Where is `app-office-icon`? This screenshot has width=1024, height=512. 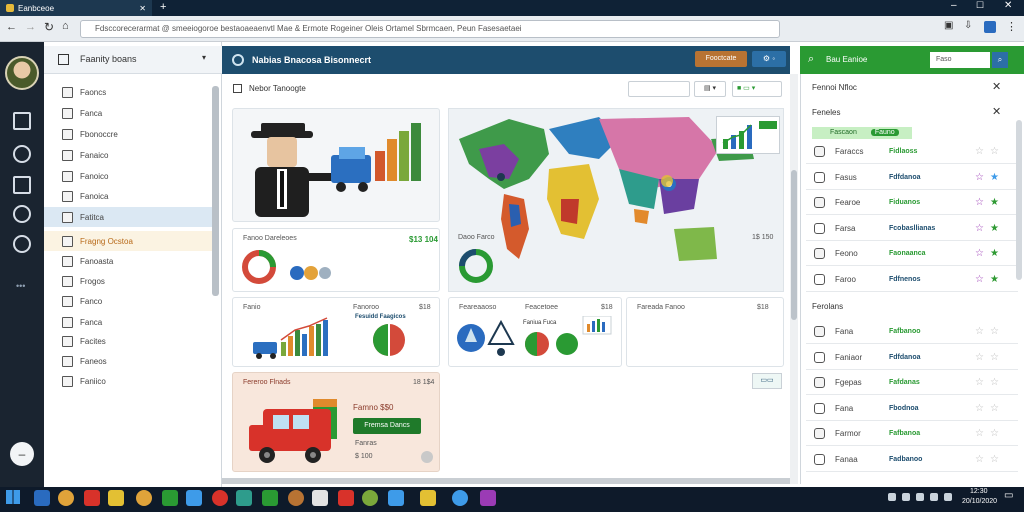 app-office-icon is located at coordinates (296, 498).